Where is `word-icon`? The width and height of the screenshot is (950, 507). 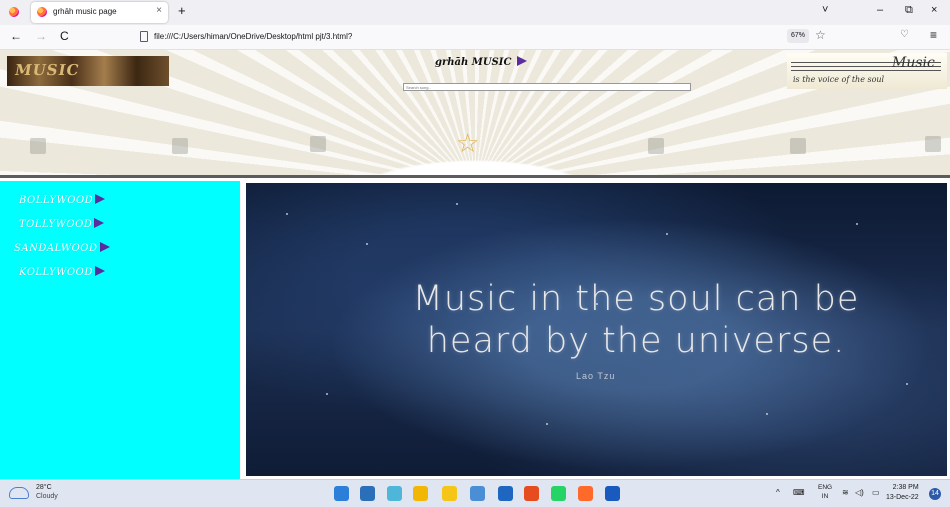
word-icon is located at coordinates (612, 493).